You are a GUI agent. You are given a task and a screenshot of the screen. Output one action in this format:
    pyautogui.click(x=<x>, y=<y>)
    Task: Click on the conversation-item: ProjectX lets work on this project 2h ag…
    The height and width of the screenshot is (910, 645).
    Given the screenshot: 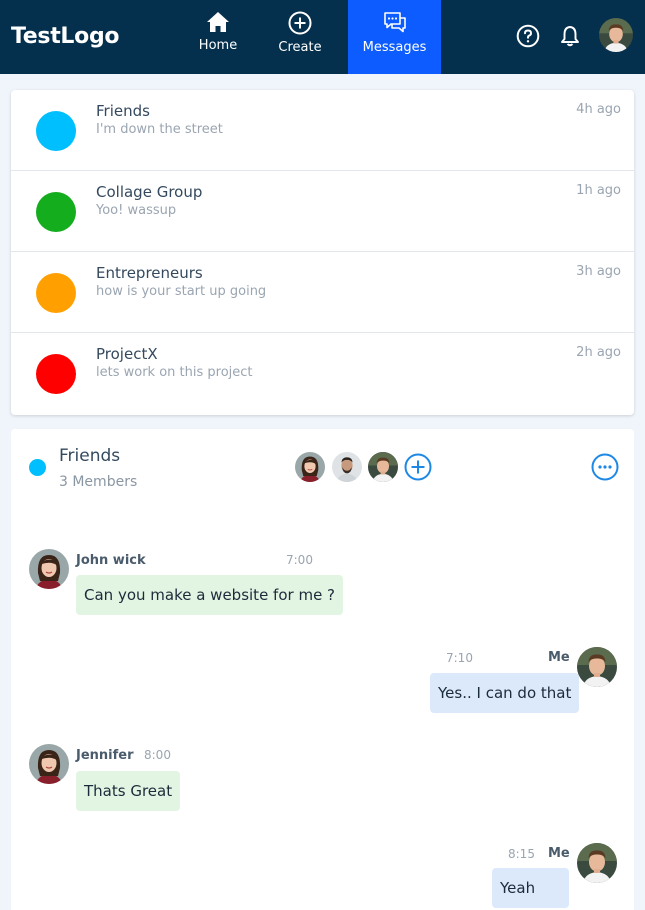 What is the action you would take?
    pyautogui.click(x=322, y=373)
    